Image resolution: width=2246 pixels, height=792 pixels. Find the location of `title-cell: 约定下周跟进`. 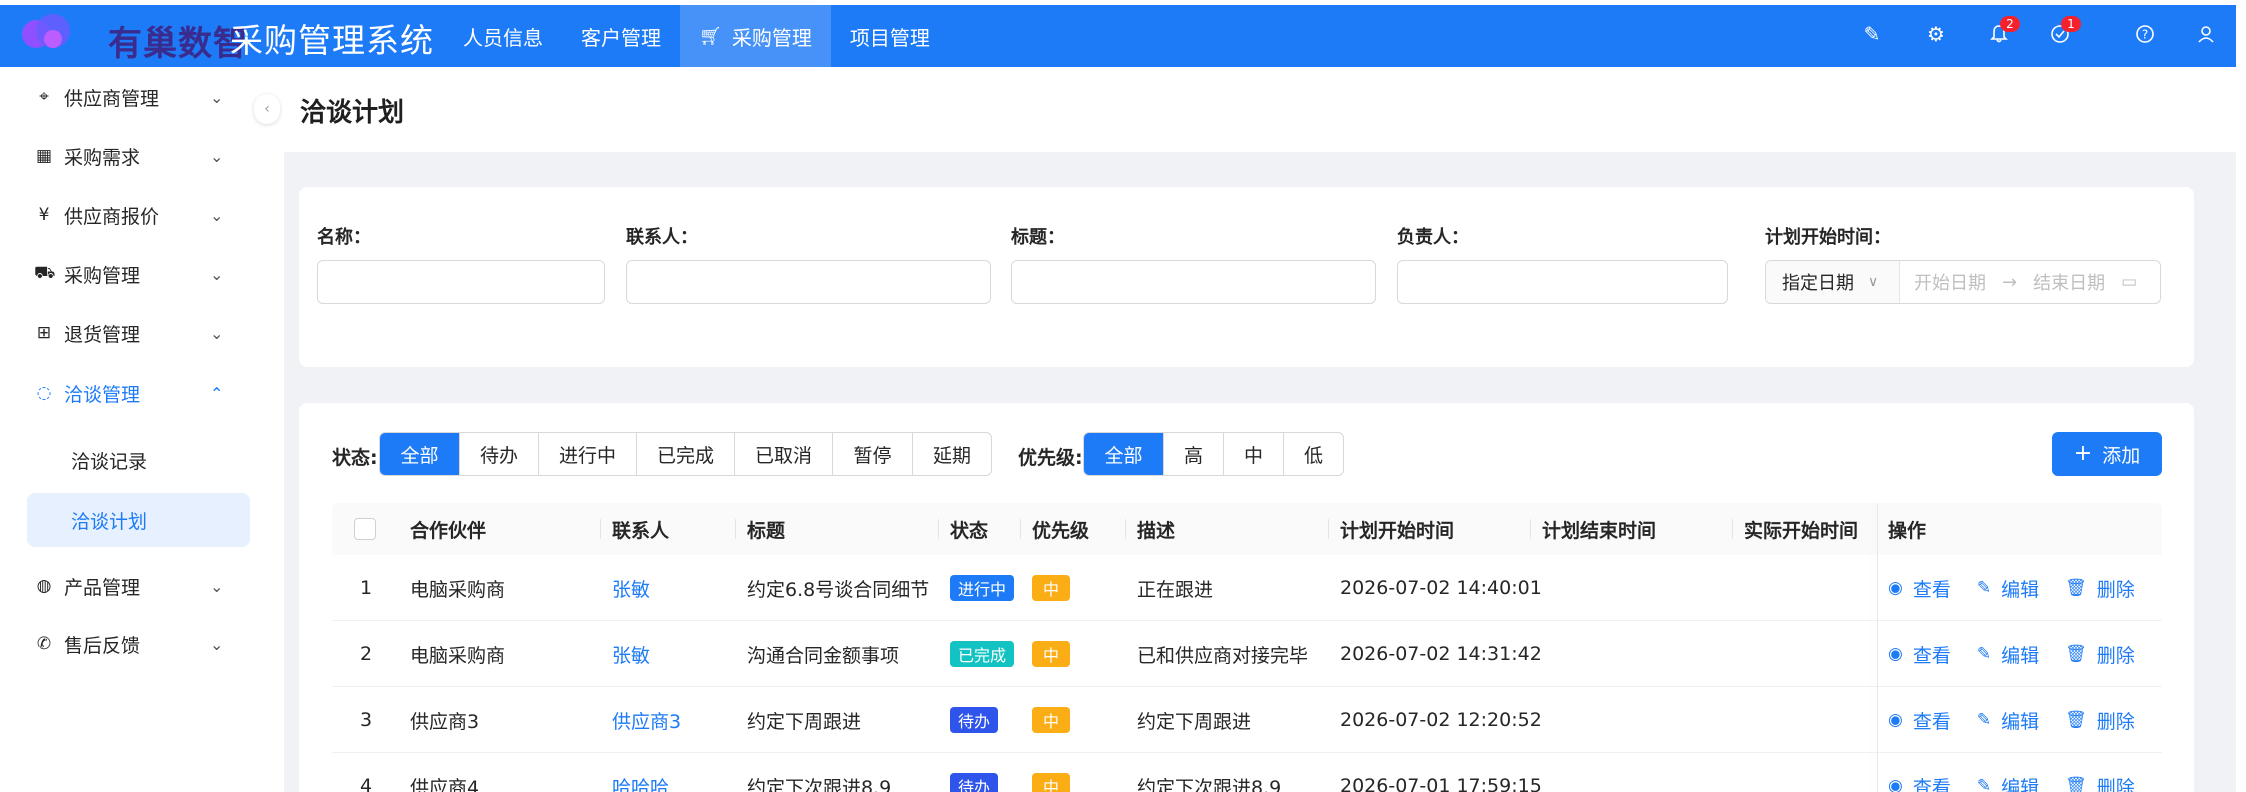

title-cell: 约定下周跟进 is located at coordinates (804, 721).